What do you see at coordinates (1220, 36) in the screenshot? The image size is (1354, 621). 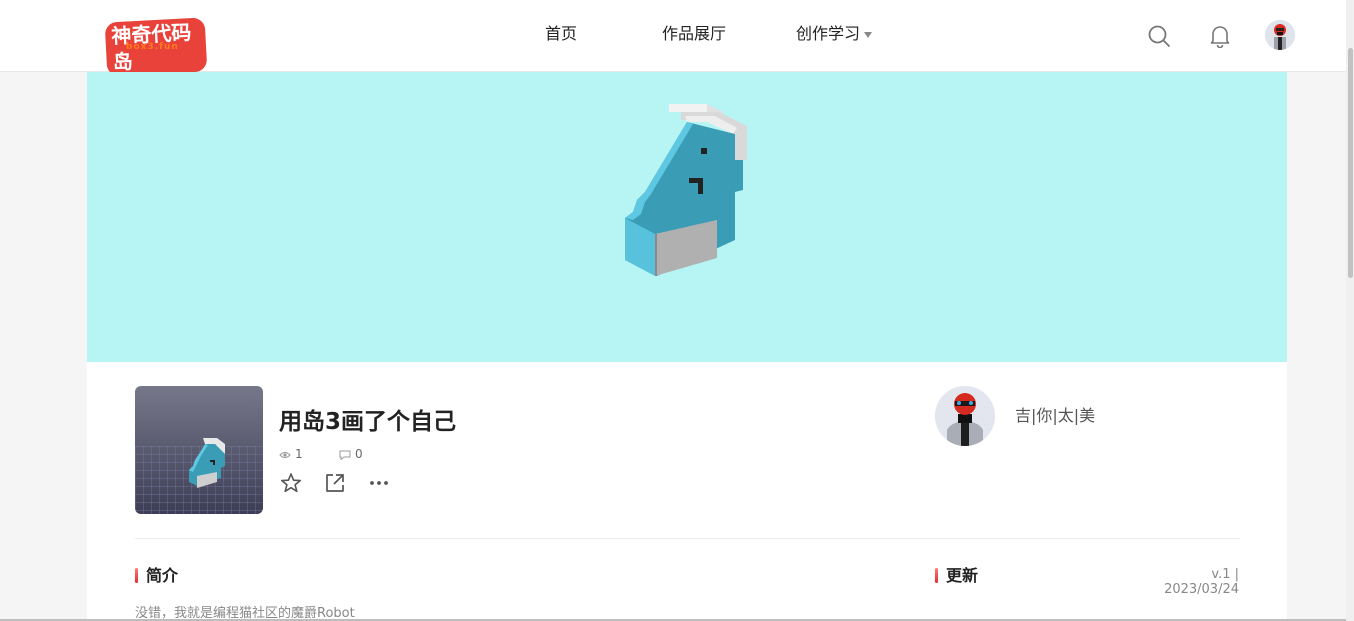 I see `bell-icon` at bounding box center [1220, 36].